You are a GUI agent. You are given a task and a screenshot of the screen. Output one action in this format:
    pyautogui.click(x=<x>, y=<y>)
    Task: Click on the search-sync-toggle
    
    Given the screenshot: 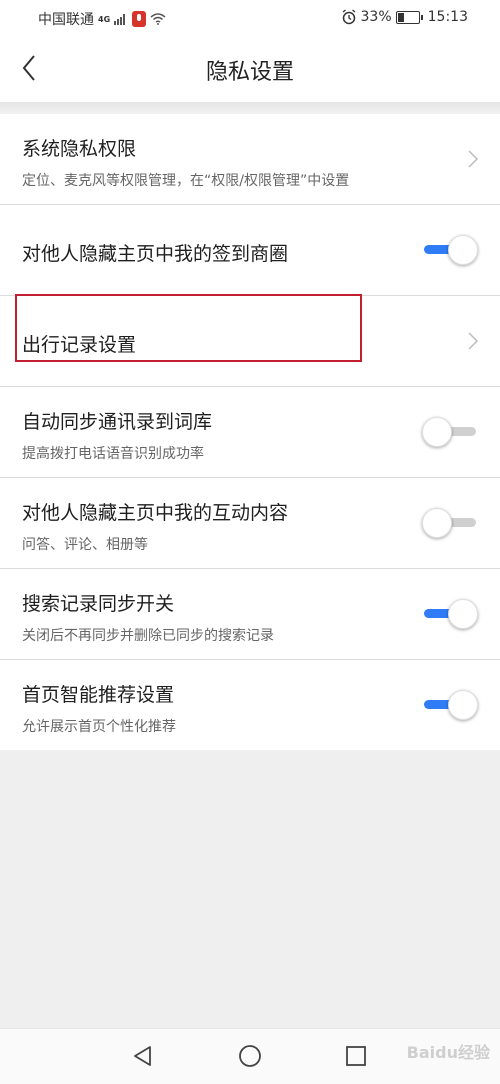 What is the action you would take?
    pyautogui.click(x=450, y=614)
    